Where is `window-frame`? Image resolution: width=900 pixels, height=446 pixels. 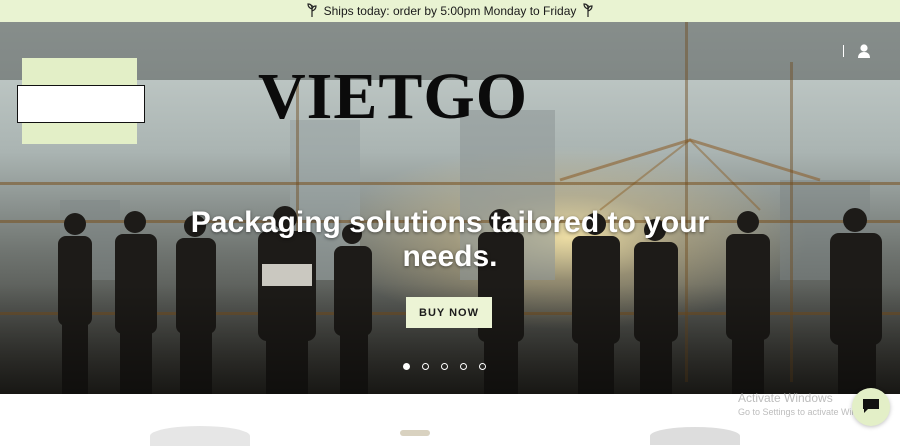
window-frame is located at coordinates (450, 183).